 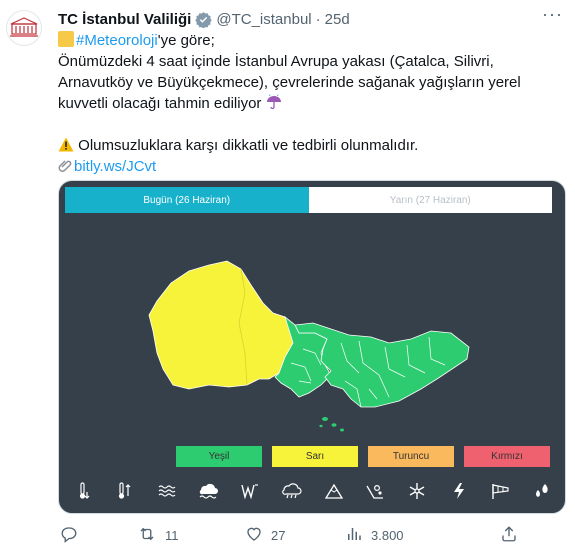 What do you see at coordinates (411, 456) in the screenshot?
I see `legend-orange: Turuncu` at bounding box center [411, 456].